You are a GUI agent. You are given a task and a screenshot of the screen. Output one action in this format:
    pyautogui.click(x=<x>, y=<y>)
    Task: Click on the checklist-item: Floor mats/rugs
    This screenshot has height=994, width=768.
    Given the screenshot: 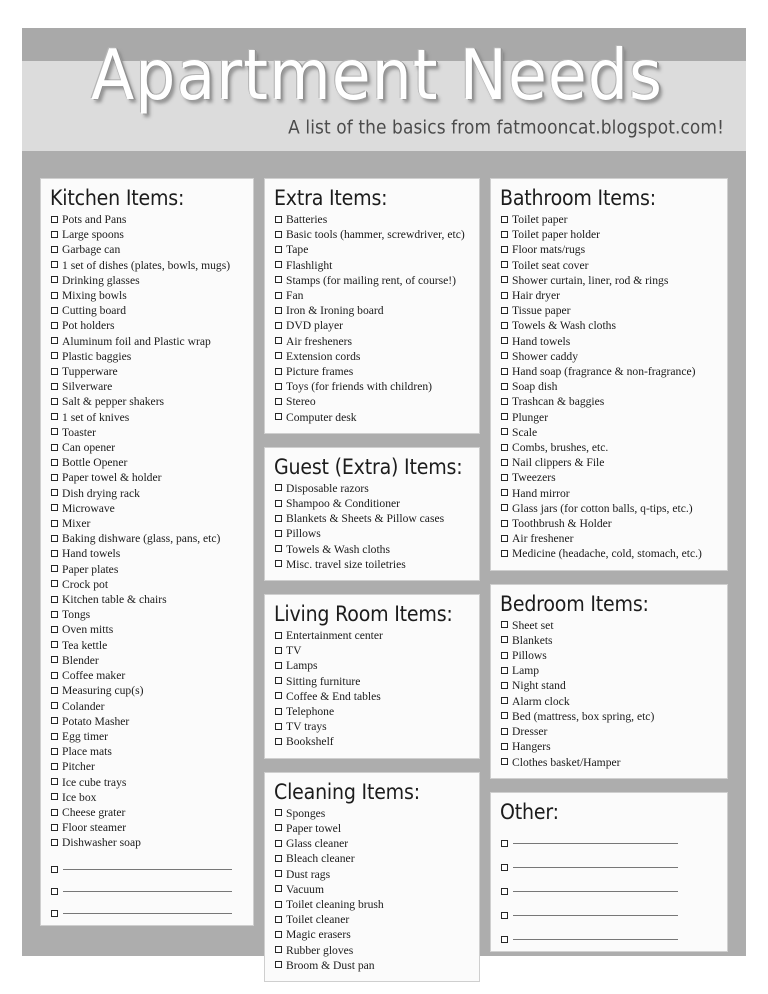 What is the action you would take?
    pyautogui.click(x=610, y=249)
    